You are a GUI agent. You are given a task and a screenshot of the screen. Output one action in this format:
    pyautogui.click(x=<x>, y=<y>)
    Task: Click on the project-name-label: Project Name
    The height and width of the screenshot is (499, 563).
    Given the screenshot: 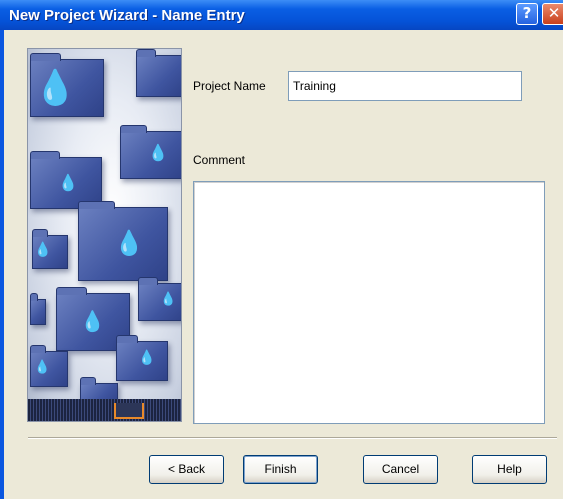 What is the action you would take?
    pyautogui.click(x=229, y=86)
    